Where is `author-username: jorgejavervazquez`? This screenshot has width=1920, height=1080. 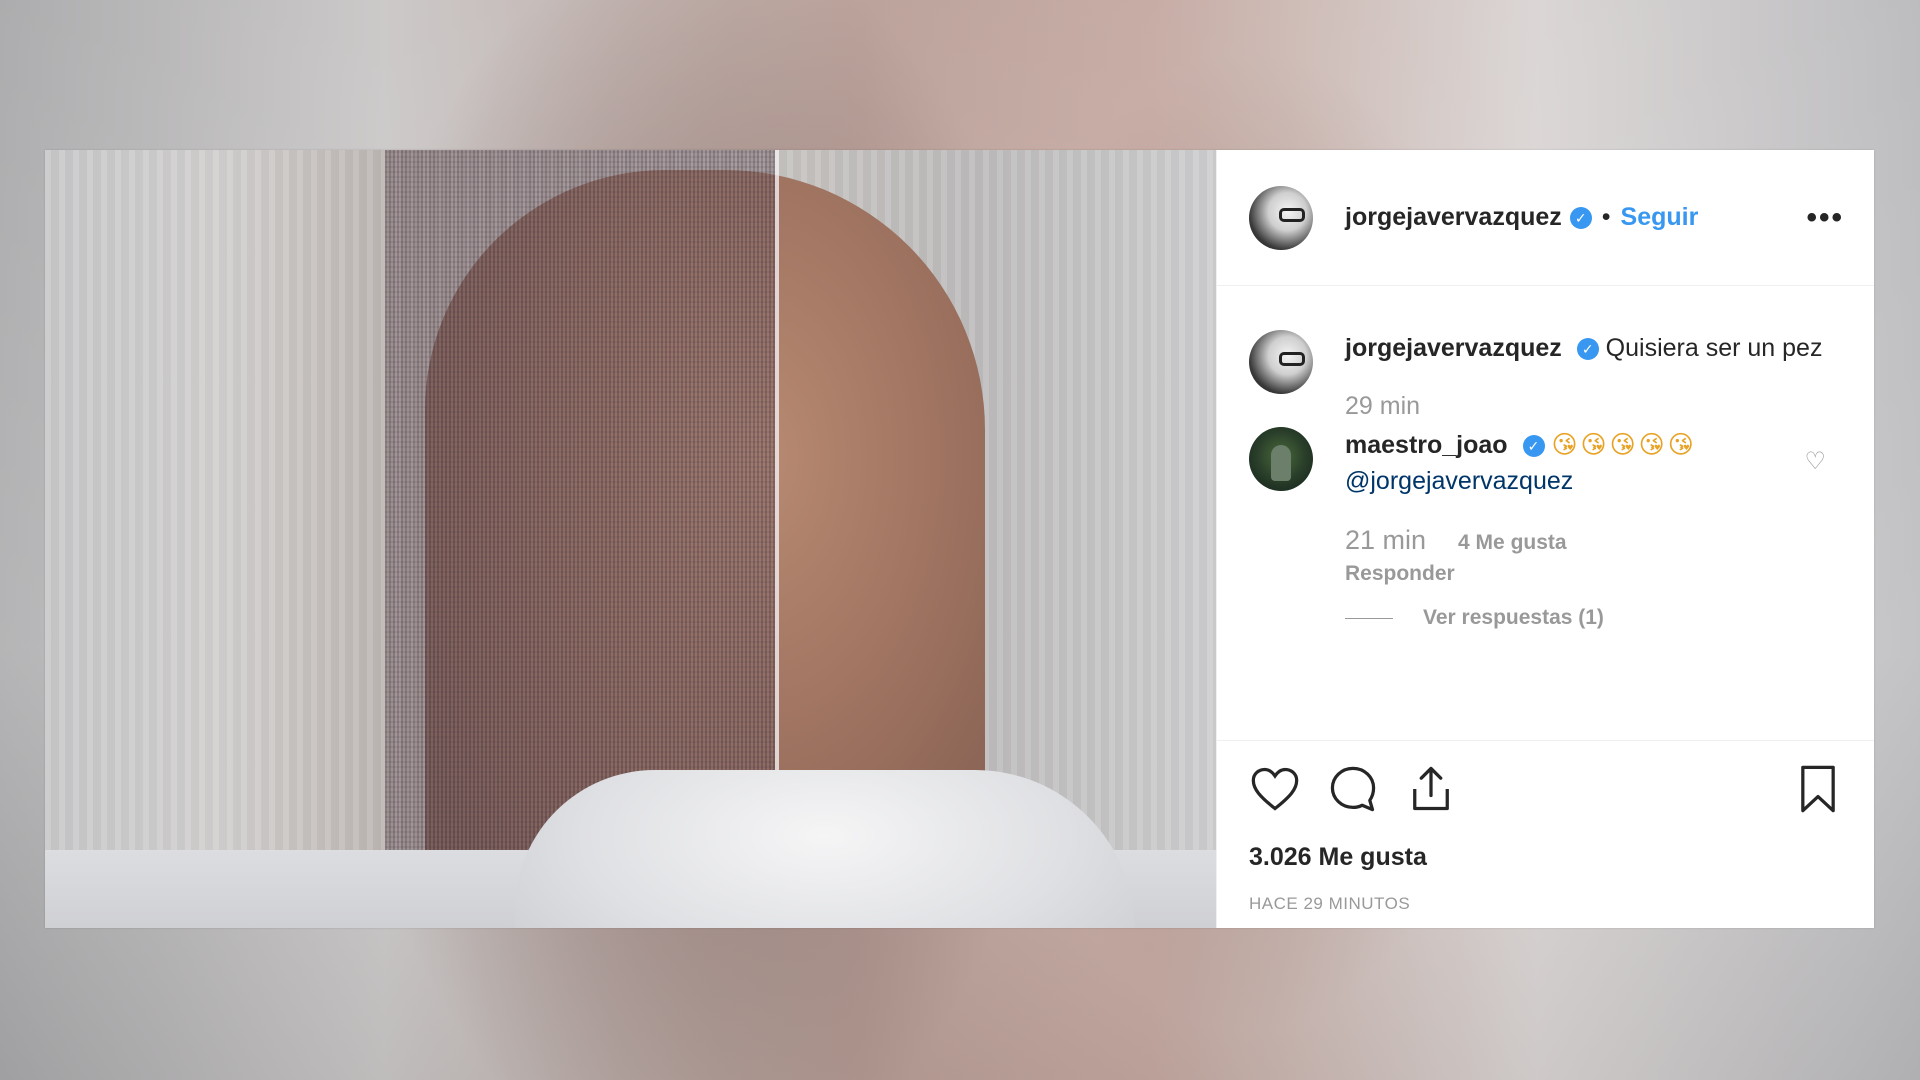
author-username: jorgejavervazquez is located at coordinates (1453, 217).